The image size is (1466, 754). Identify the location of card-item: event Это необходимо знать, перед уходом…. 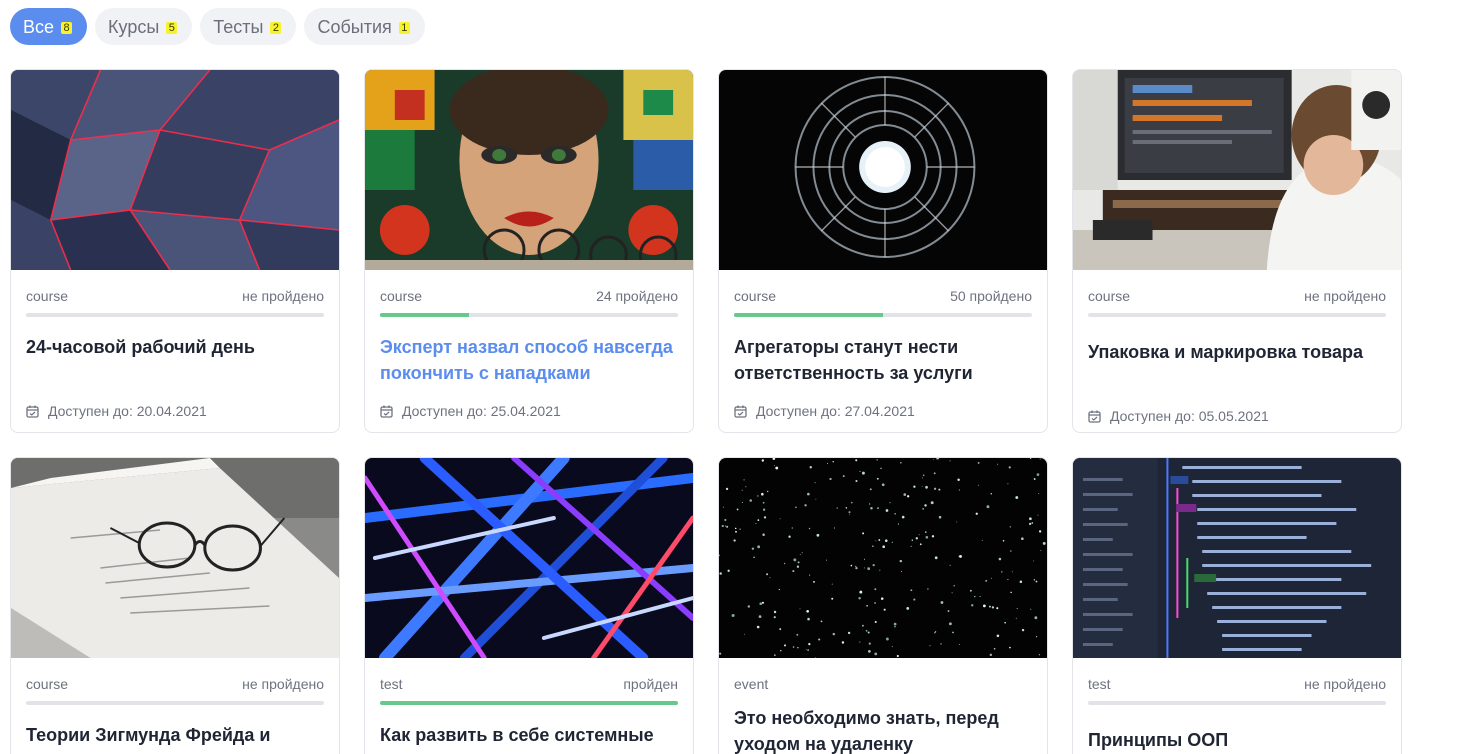
(883, 605).